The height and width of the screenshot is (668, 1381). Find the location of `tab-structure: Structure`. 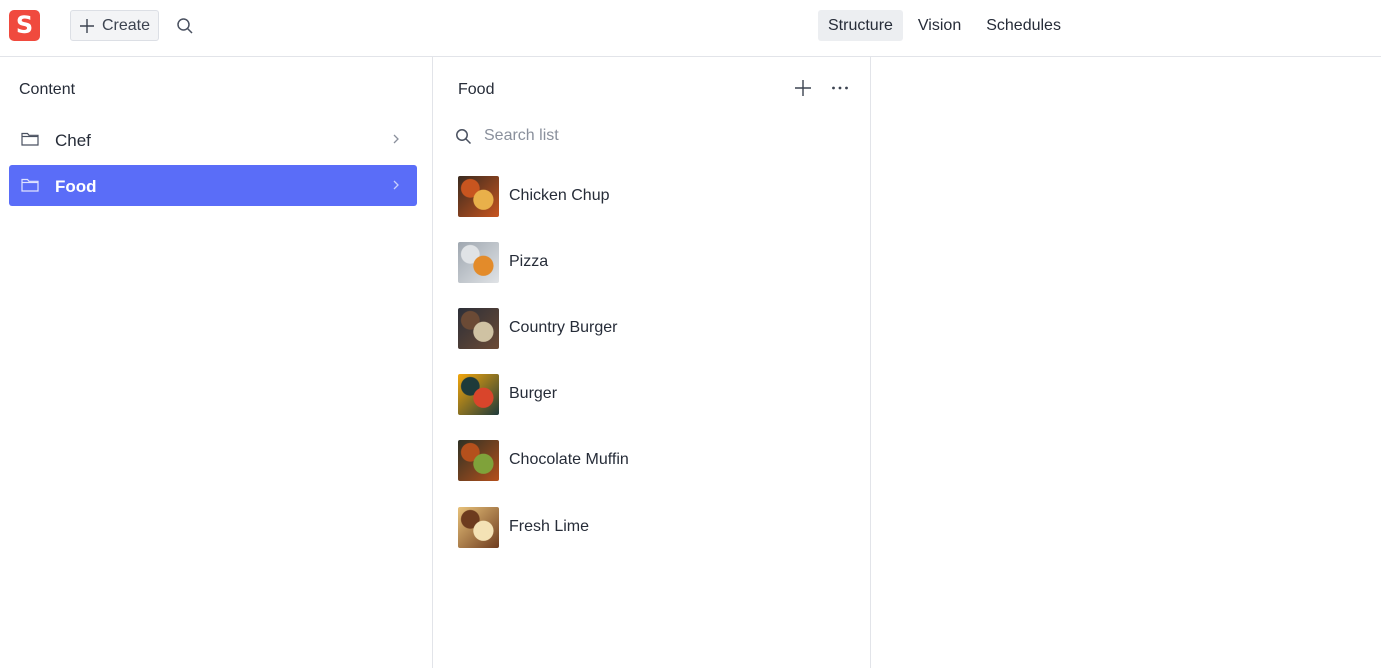

tab-structure: Structure is located at coordinates (860, 25).